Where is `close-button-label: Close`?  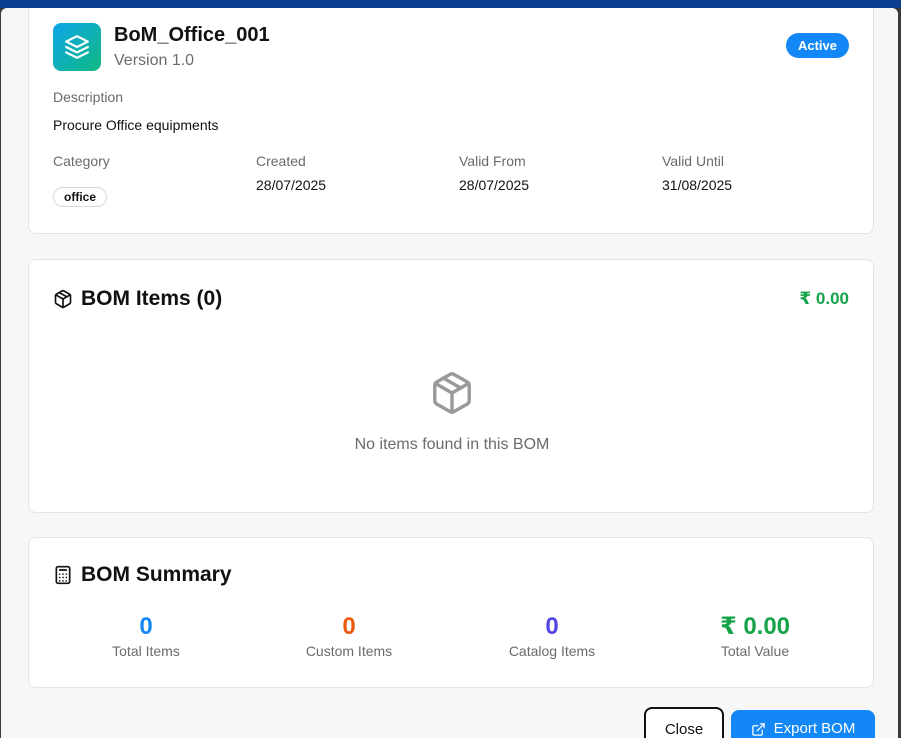 close-button-label: Close is located at coordinates (684, 729).